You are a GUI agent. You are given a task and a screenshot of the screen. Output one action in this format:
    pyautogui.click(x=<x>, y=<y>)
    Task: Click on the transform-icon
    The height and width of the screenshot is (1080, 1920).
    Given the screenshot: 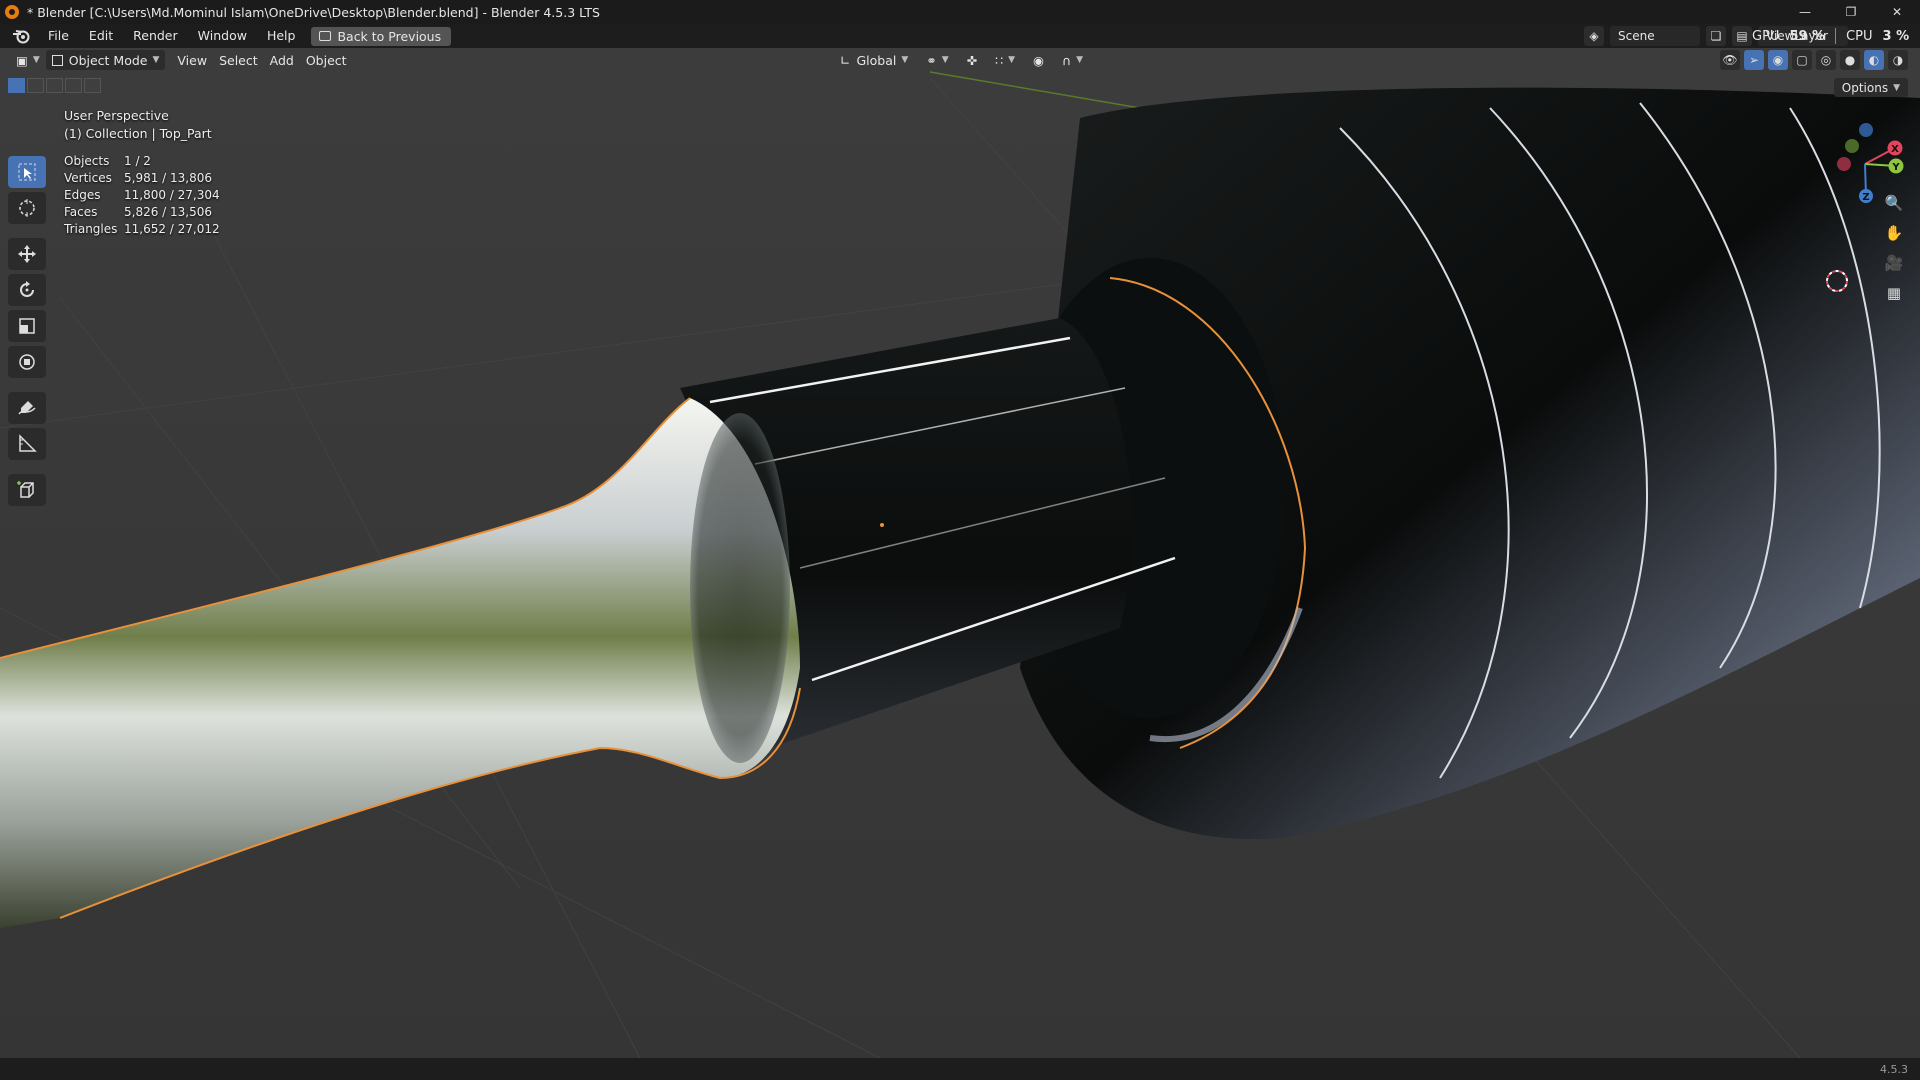 What is the action you would take?
    pyautogui.click(x=27, y=362)
    